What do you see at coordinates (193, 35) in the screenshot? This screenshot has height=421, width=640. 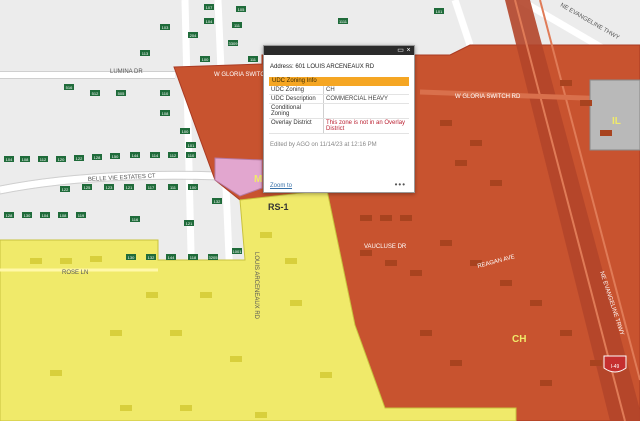 I see `parcel-number-label: 204` at bounding box center [193, 35].